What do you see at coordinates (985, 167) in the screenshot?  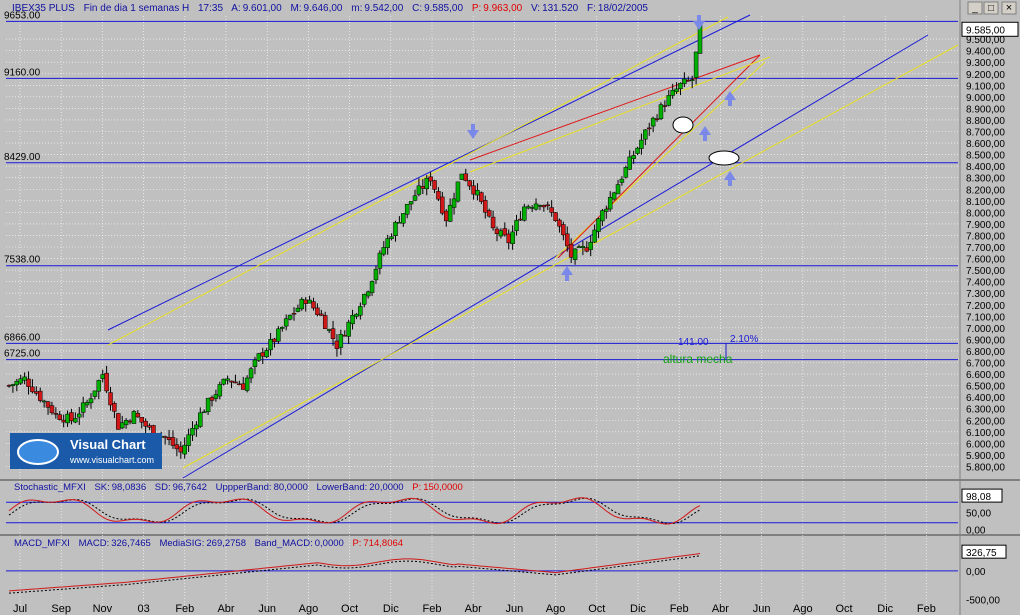 I see `y-tick-label: 8.400,00` at bounding box center [985, 167].